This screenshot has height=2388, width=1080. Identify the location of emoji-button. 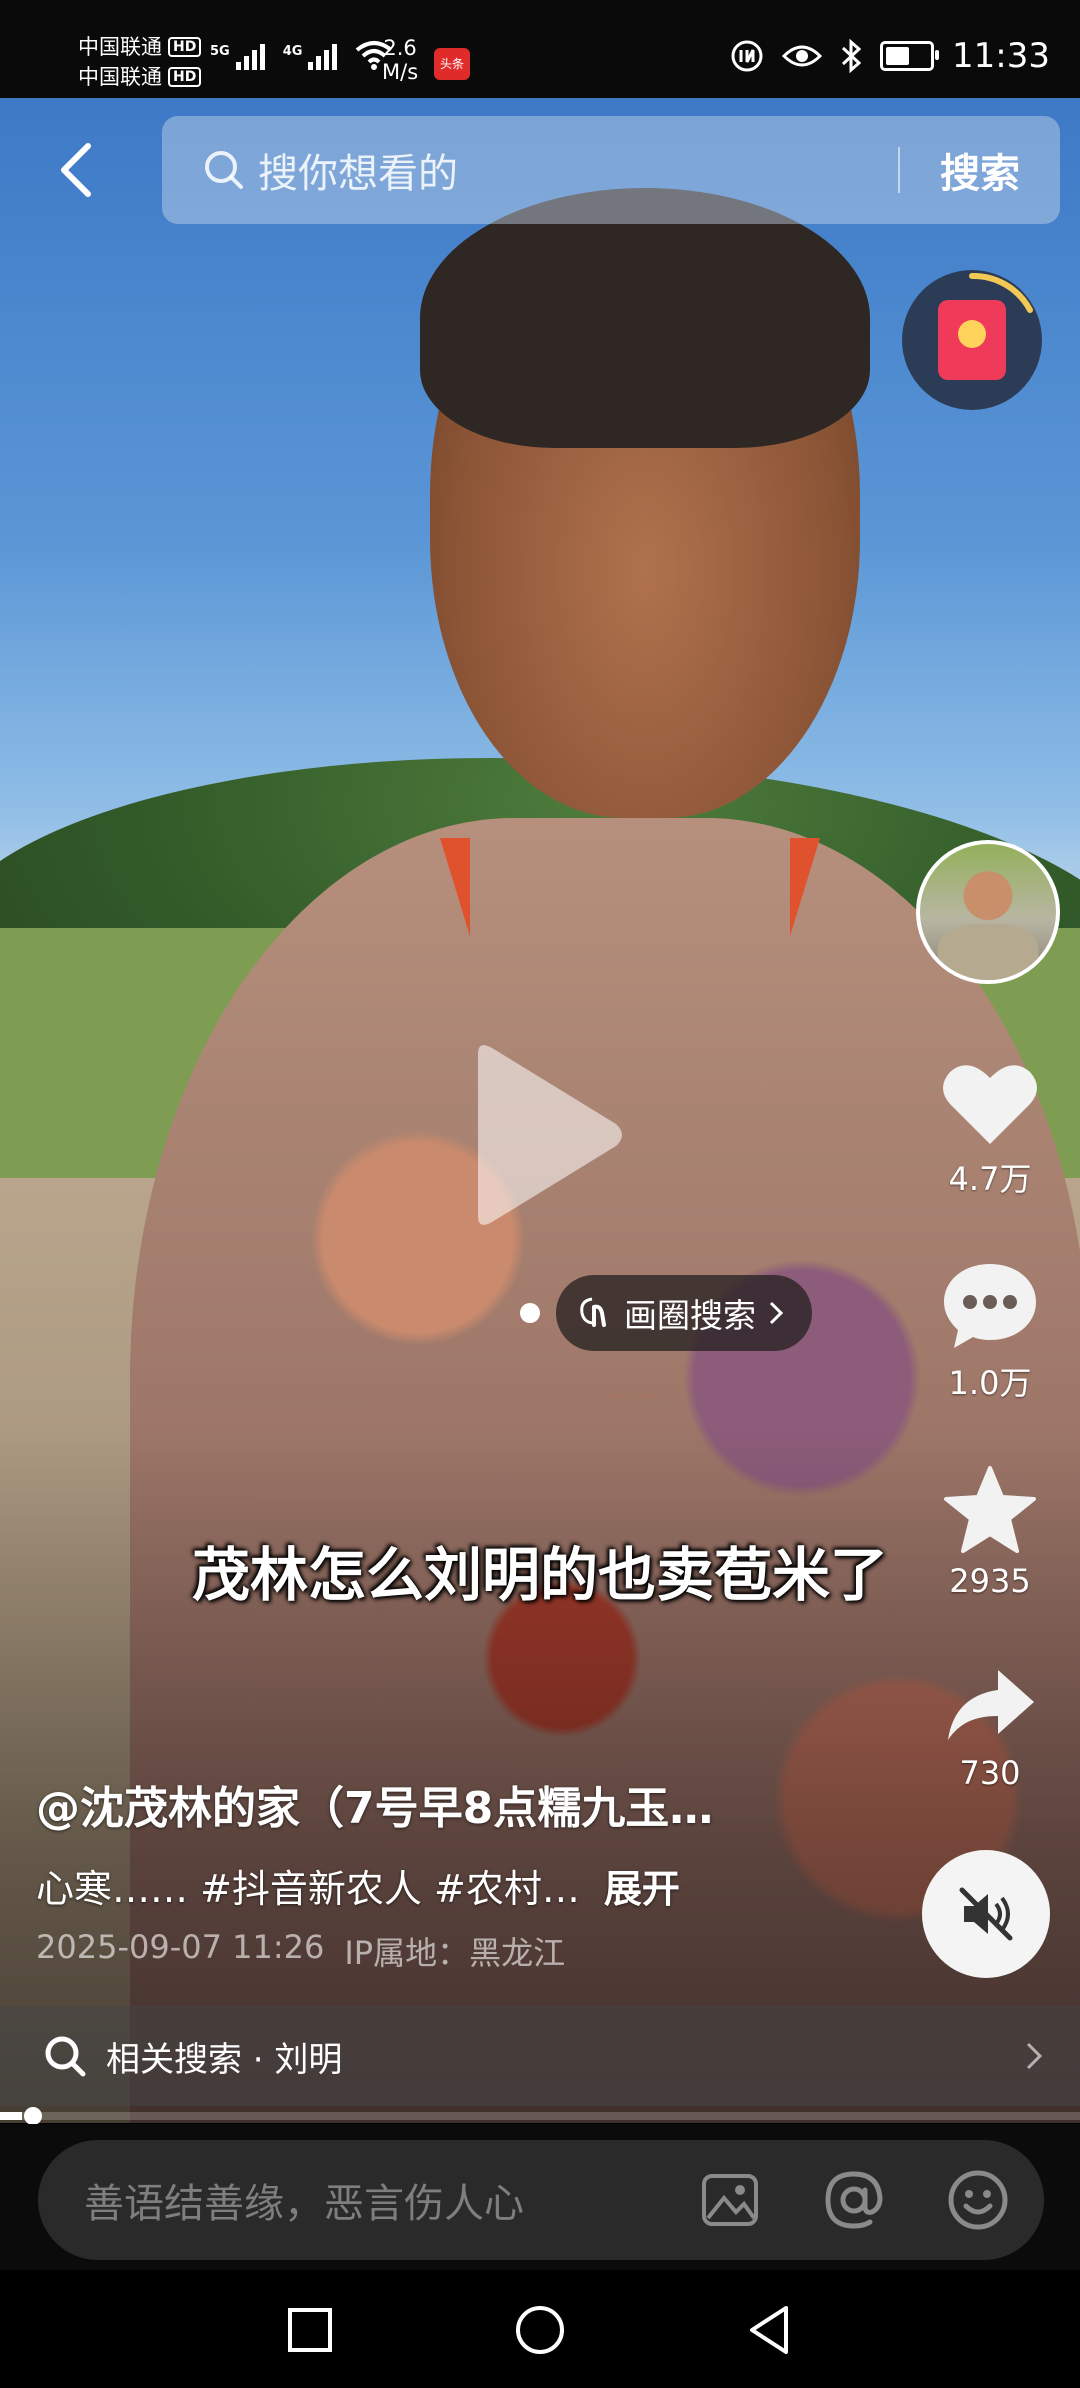
(978, 2200).